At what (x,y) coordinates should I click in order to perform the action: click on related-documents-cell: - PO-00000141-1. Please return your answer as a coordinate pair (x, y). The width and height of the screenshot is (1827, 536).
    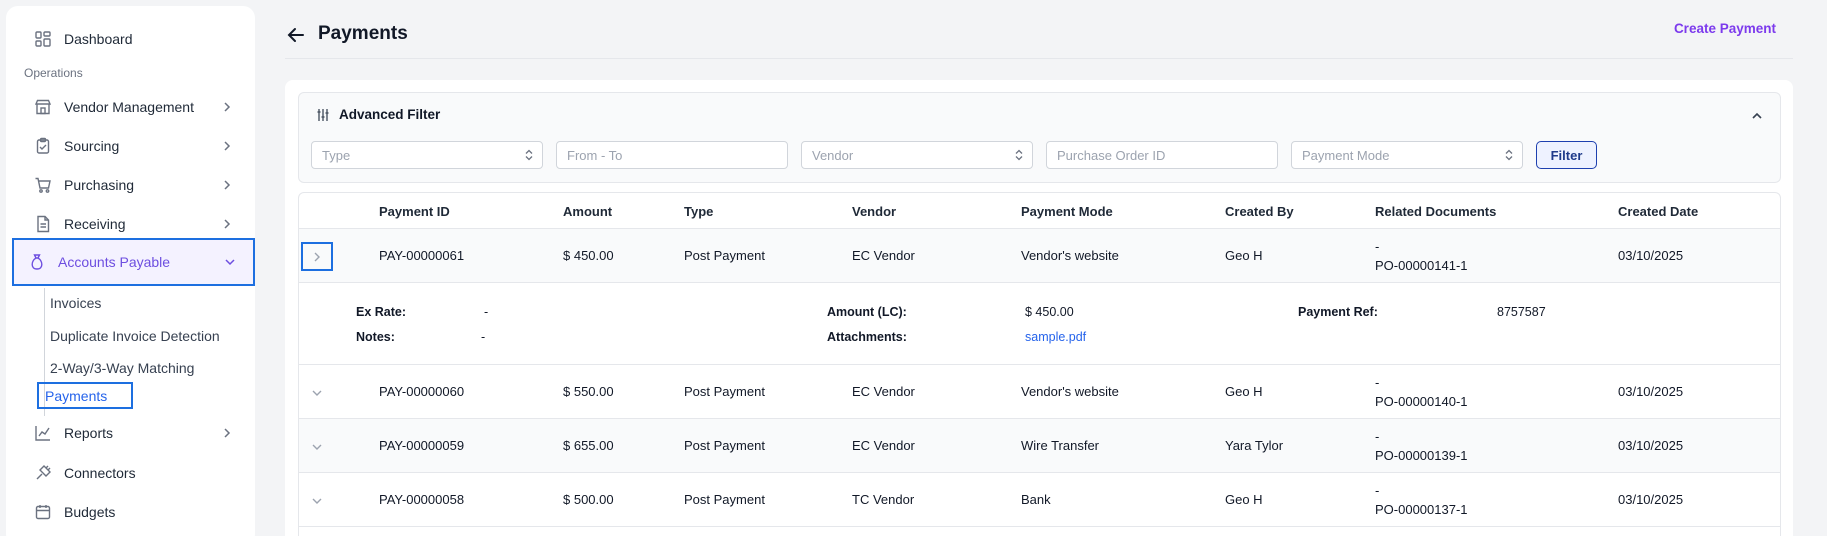
    Looking at the image, I should click on (1421, 256).